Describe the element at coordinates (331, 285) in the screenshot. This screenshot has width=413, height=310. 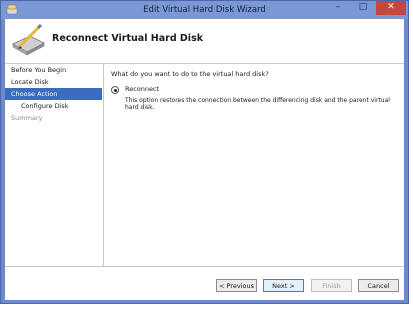
I see `finish-button: Finish` at that location.